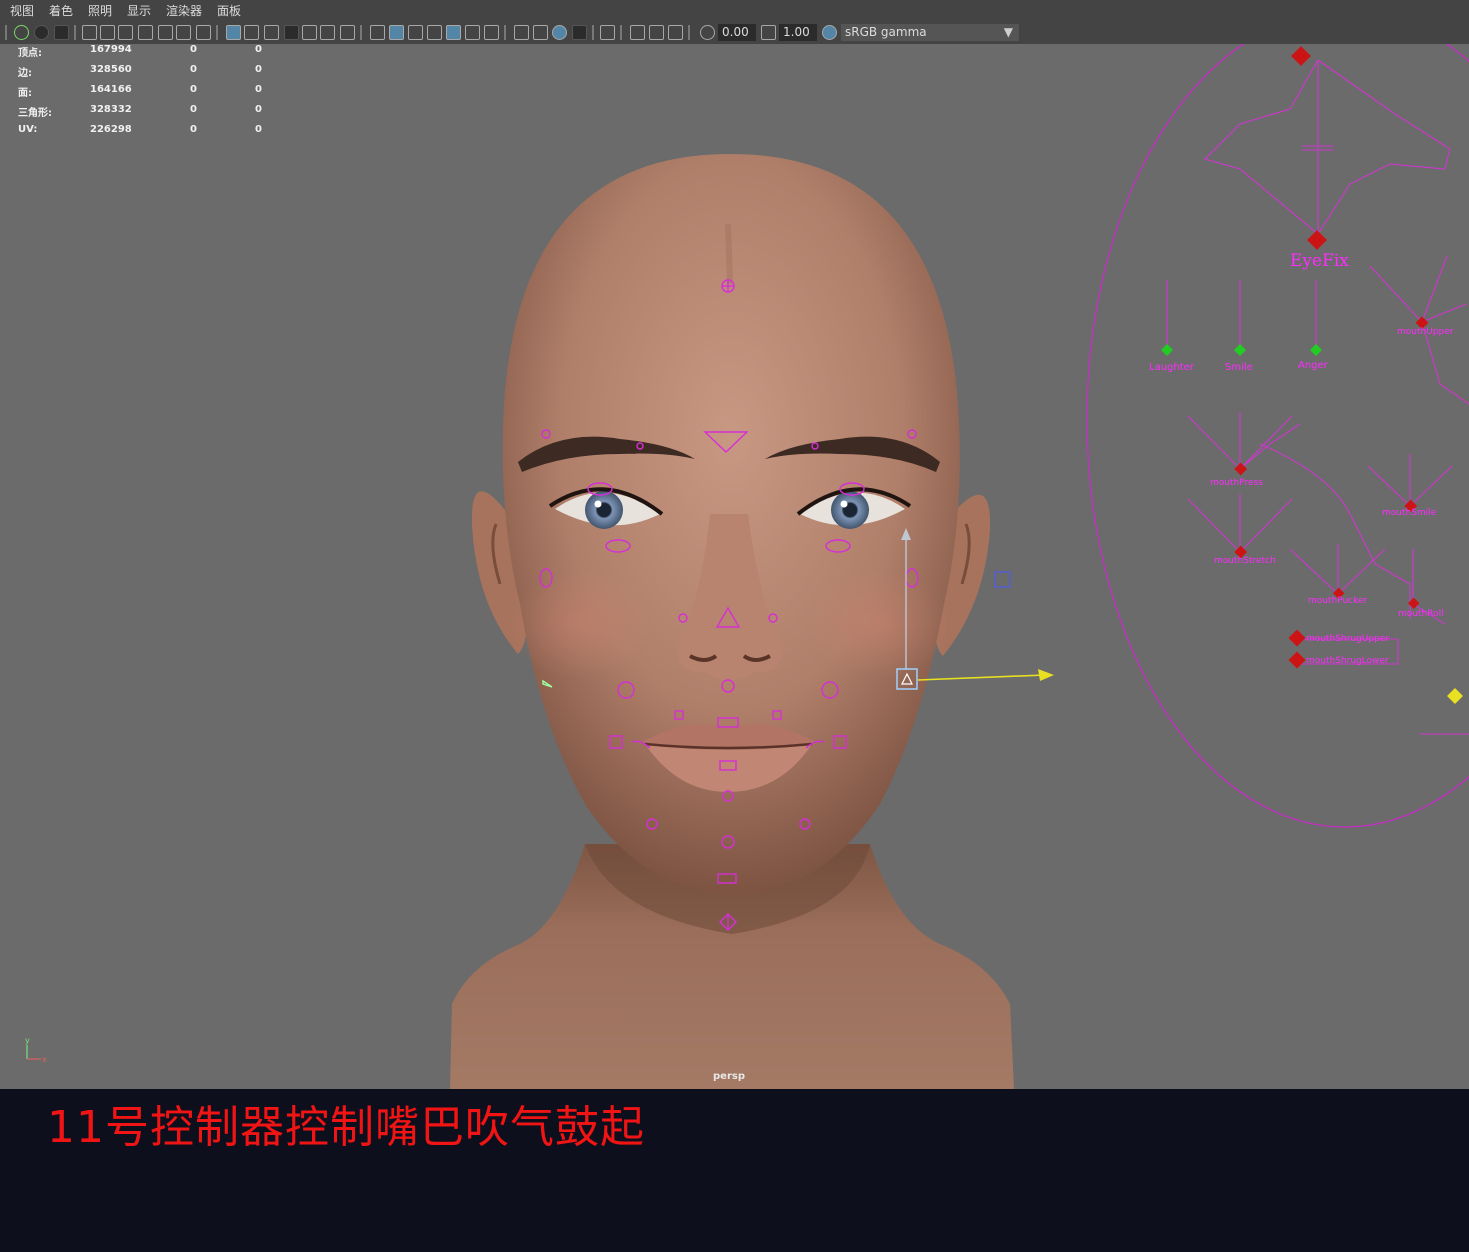 The image size is (1469, 1252). What do you see at coordinates (27, 1040) in the screenshot?
I see `axis-y-label: y` at bounding box center [27, 1040].